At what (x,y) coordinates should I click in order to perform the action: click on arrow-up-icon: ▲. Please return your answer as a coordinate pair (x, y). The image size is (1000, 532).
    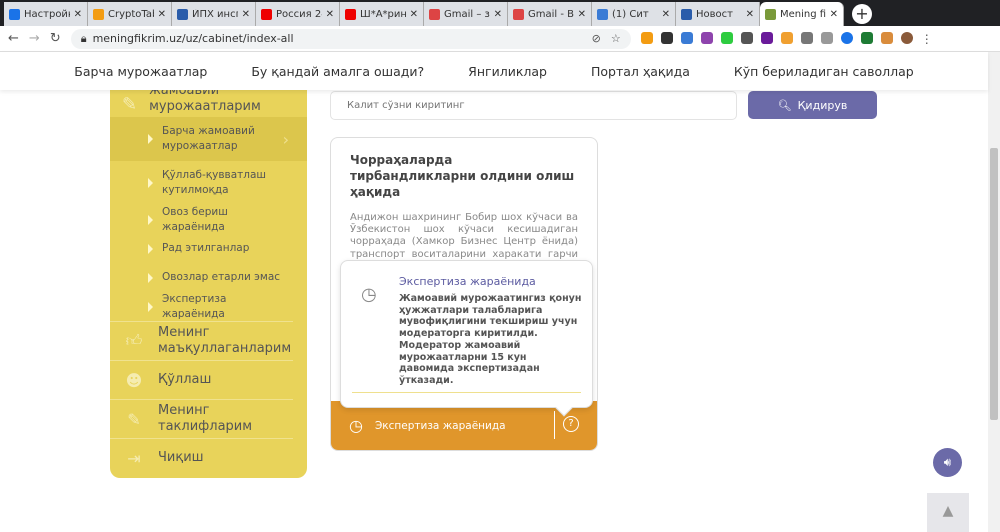
    Looking at the image, I should click on (948, 511).